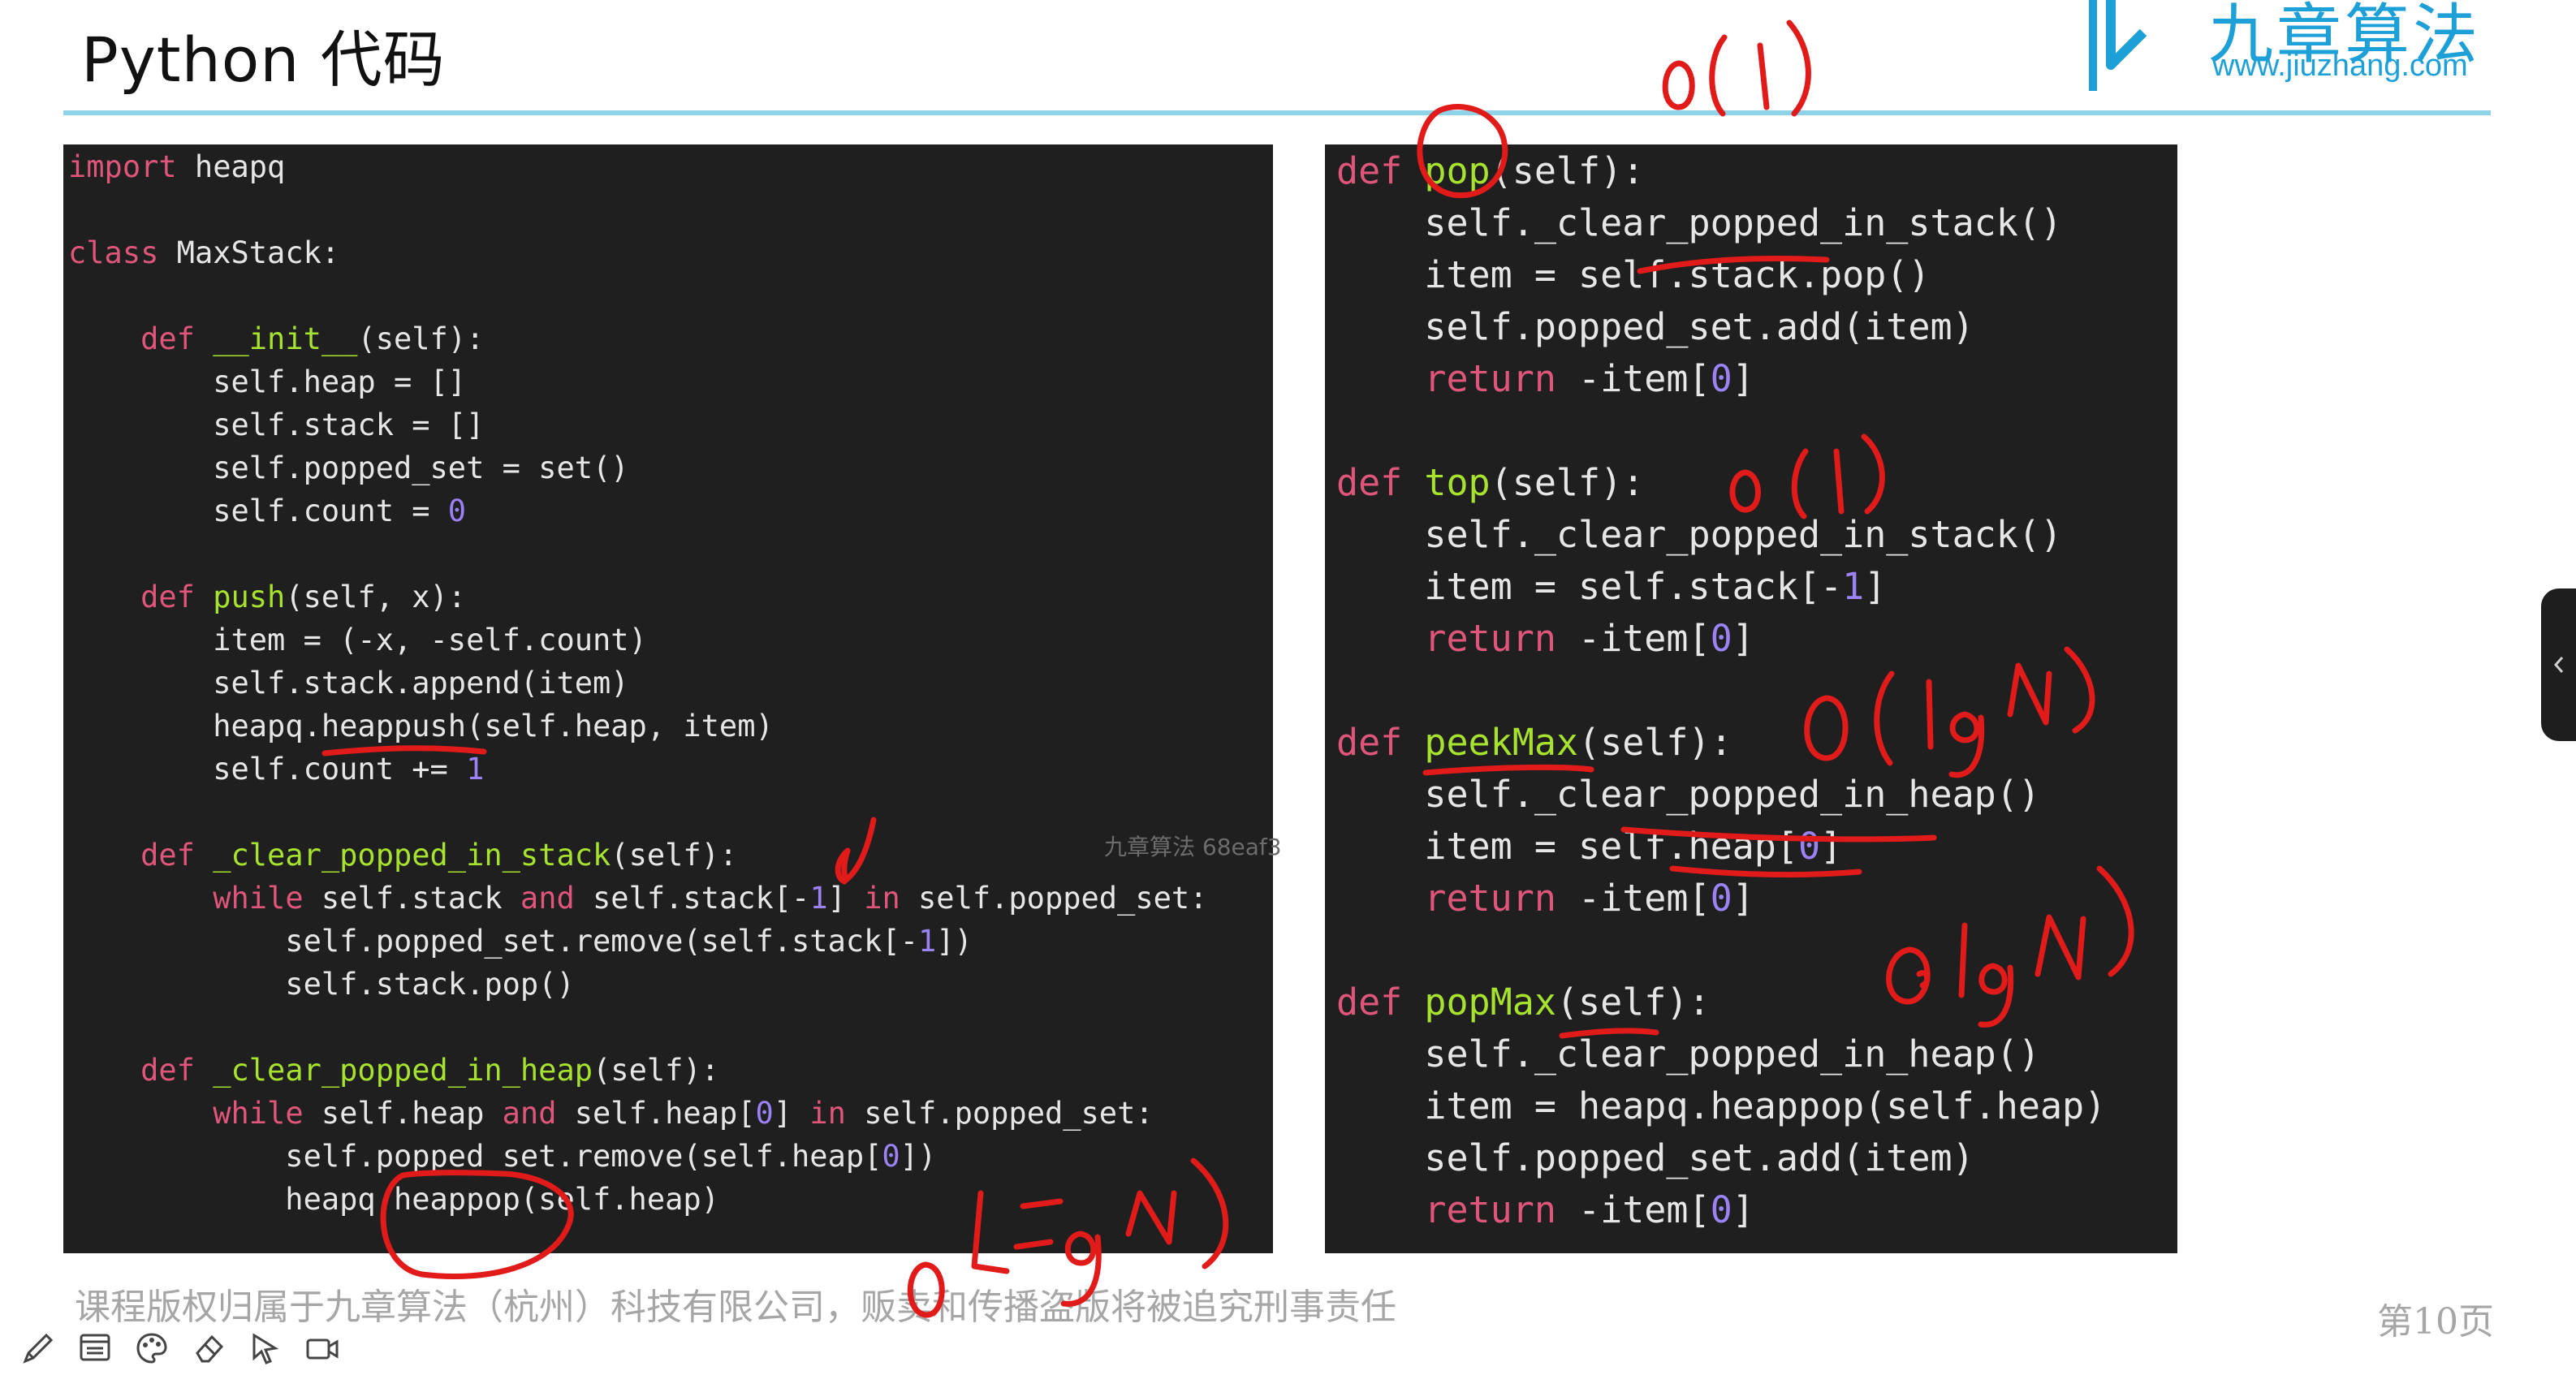  I want to click on code-line: item = self.heap[0], so click(1589, 846).